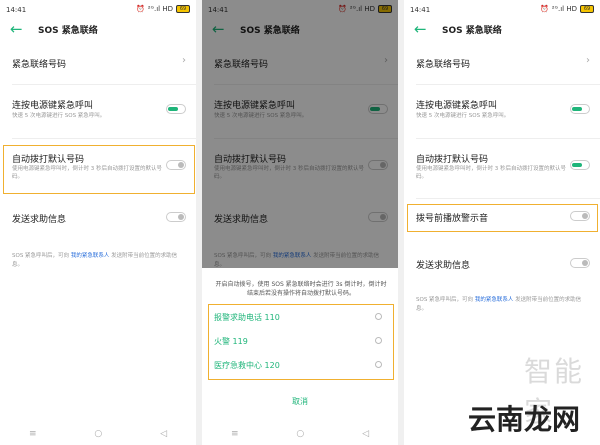  Describe the element at coordinates (300, 401) in the screenshot. I see `cancel-button: 取消` at that location.